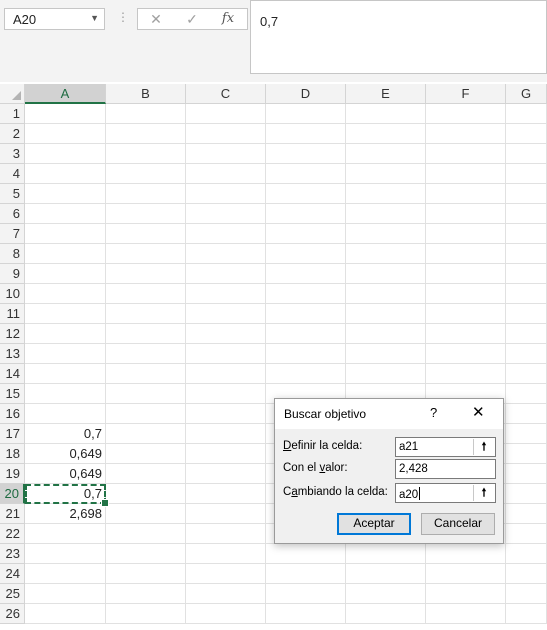  I want to click on cell-a4, so click(65, 174).